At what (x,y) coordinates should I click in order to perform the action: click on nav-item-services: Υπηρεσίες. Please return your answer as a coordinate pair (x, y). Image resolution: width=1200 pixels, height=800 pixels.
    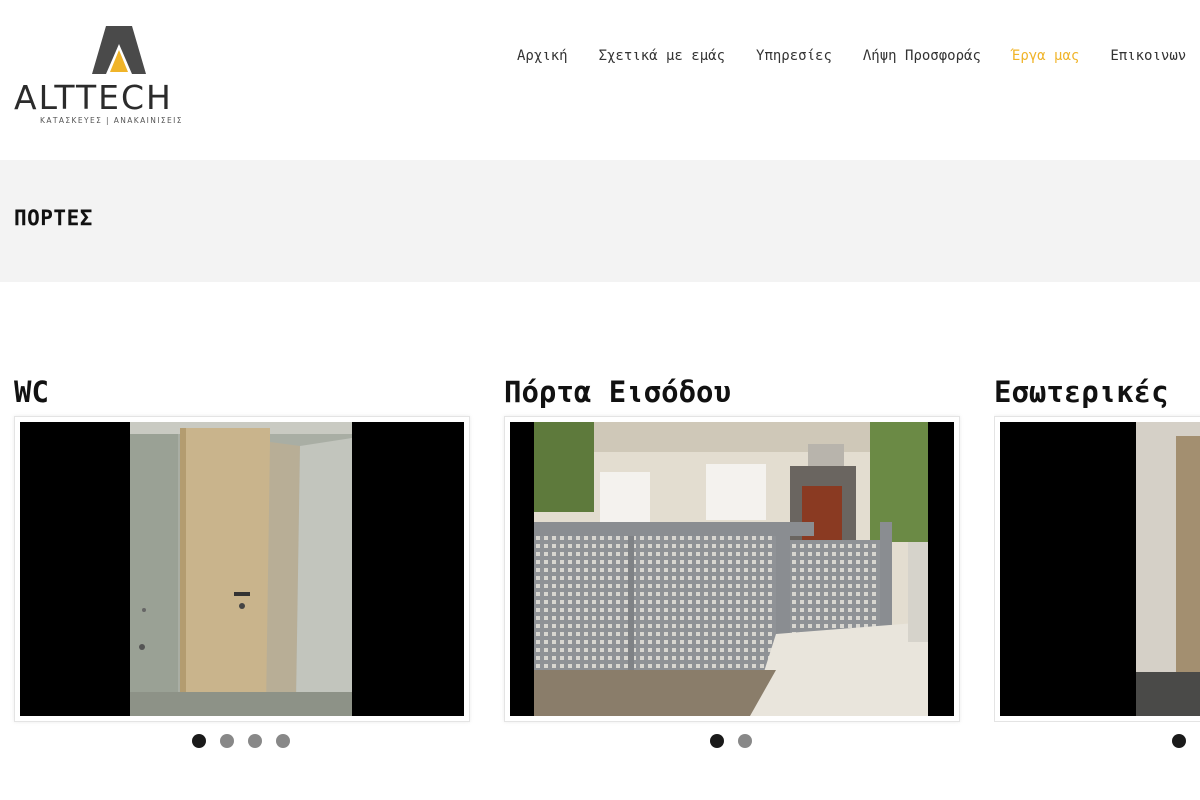
    Looking at the image, I should click on (794, 56).